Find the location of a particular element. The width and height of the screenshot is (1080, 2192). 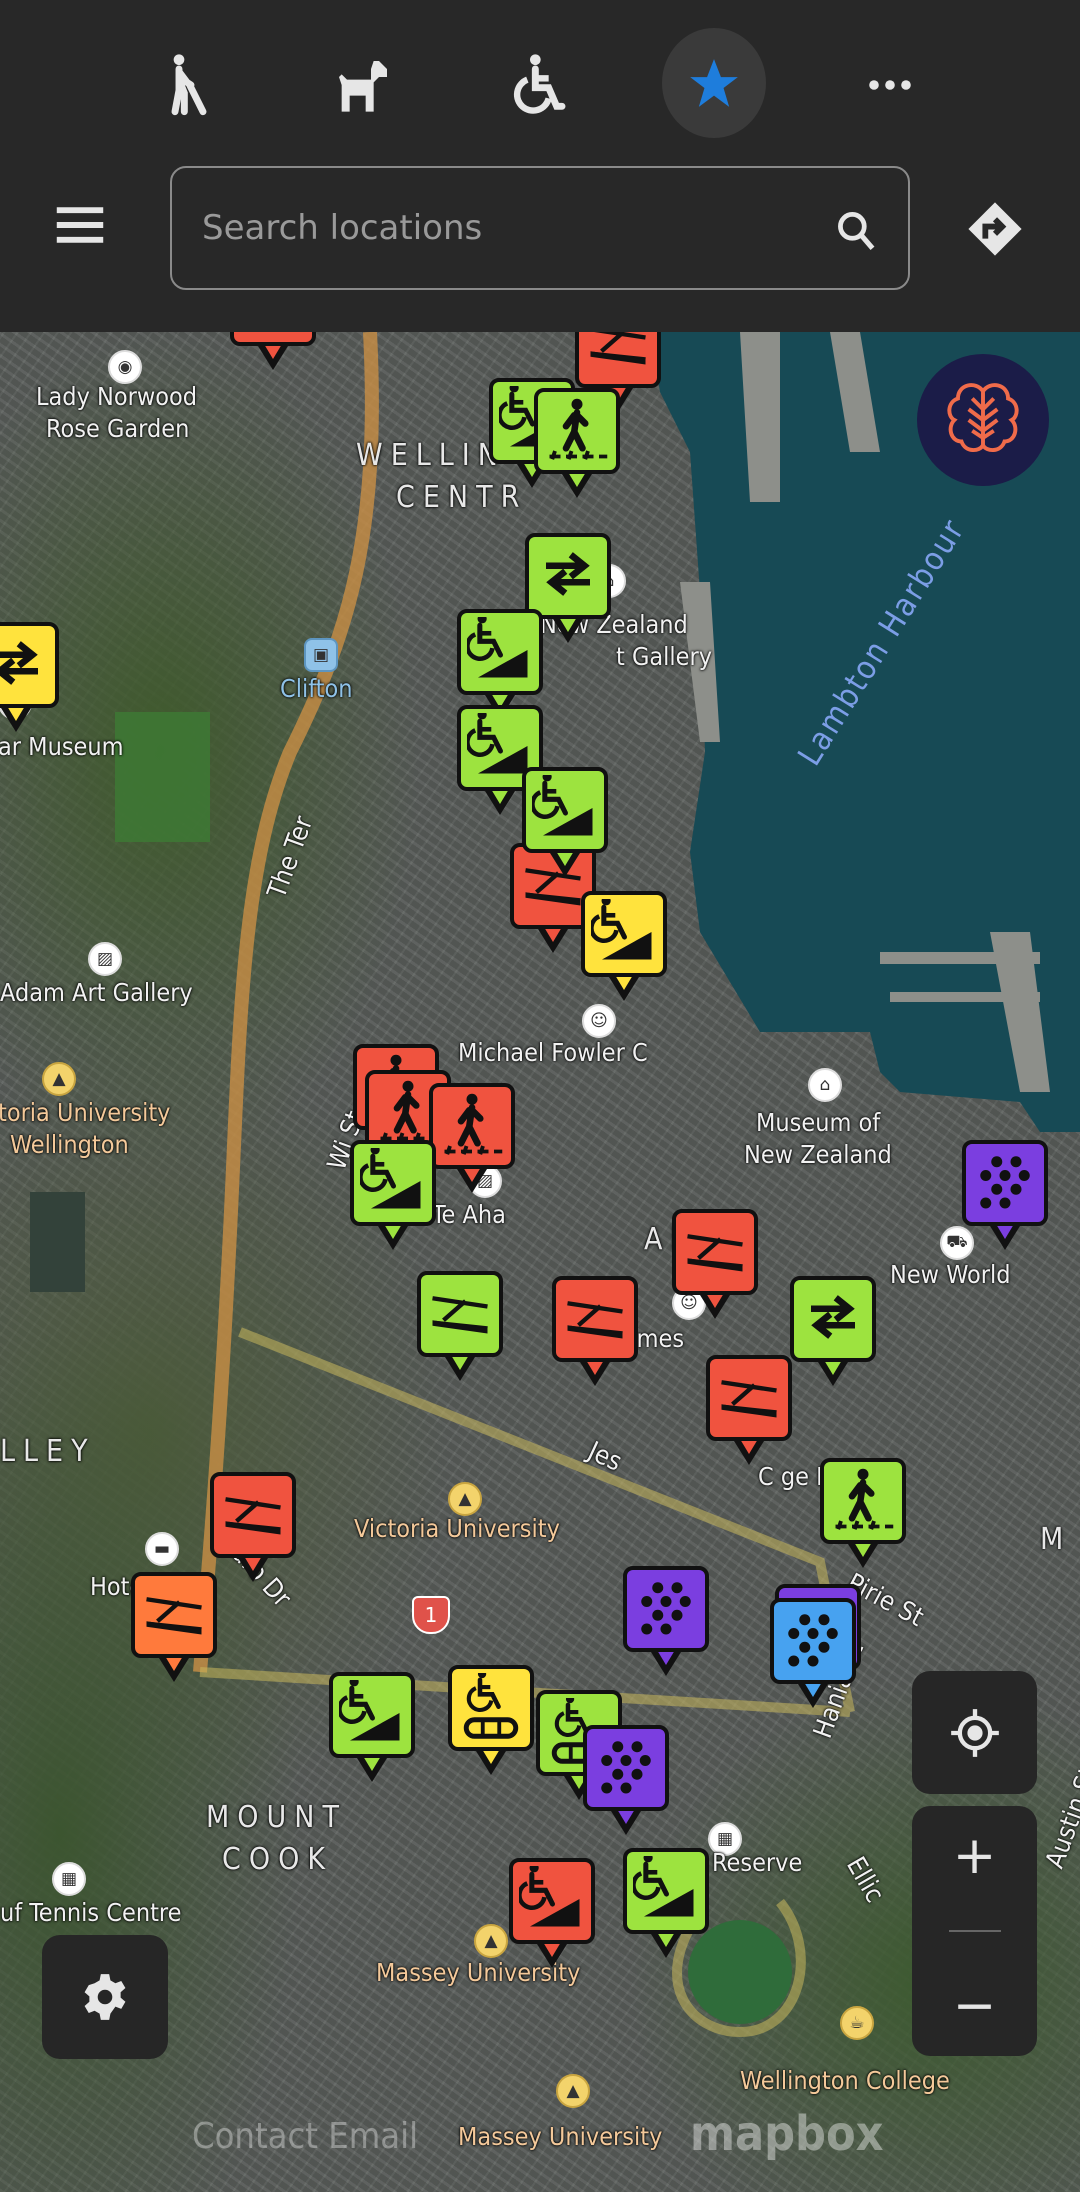

wheelchair-icon is located at coordinates (539, 84).